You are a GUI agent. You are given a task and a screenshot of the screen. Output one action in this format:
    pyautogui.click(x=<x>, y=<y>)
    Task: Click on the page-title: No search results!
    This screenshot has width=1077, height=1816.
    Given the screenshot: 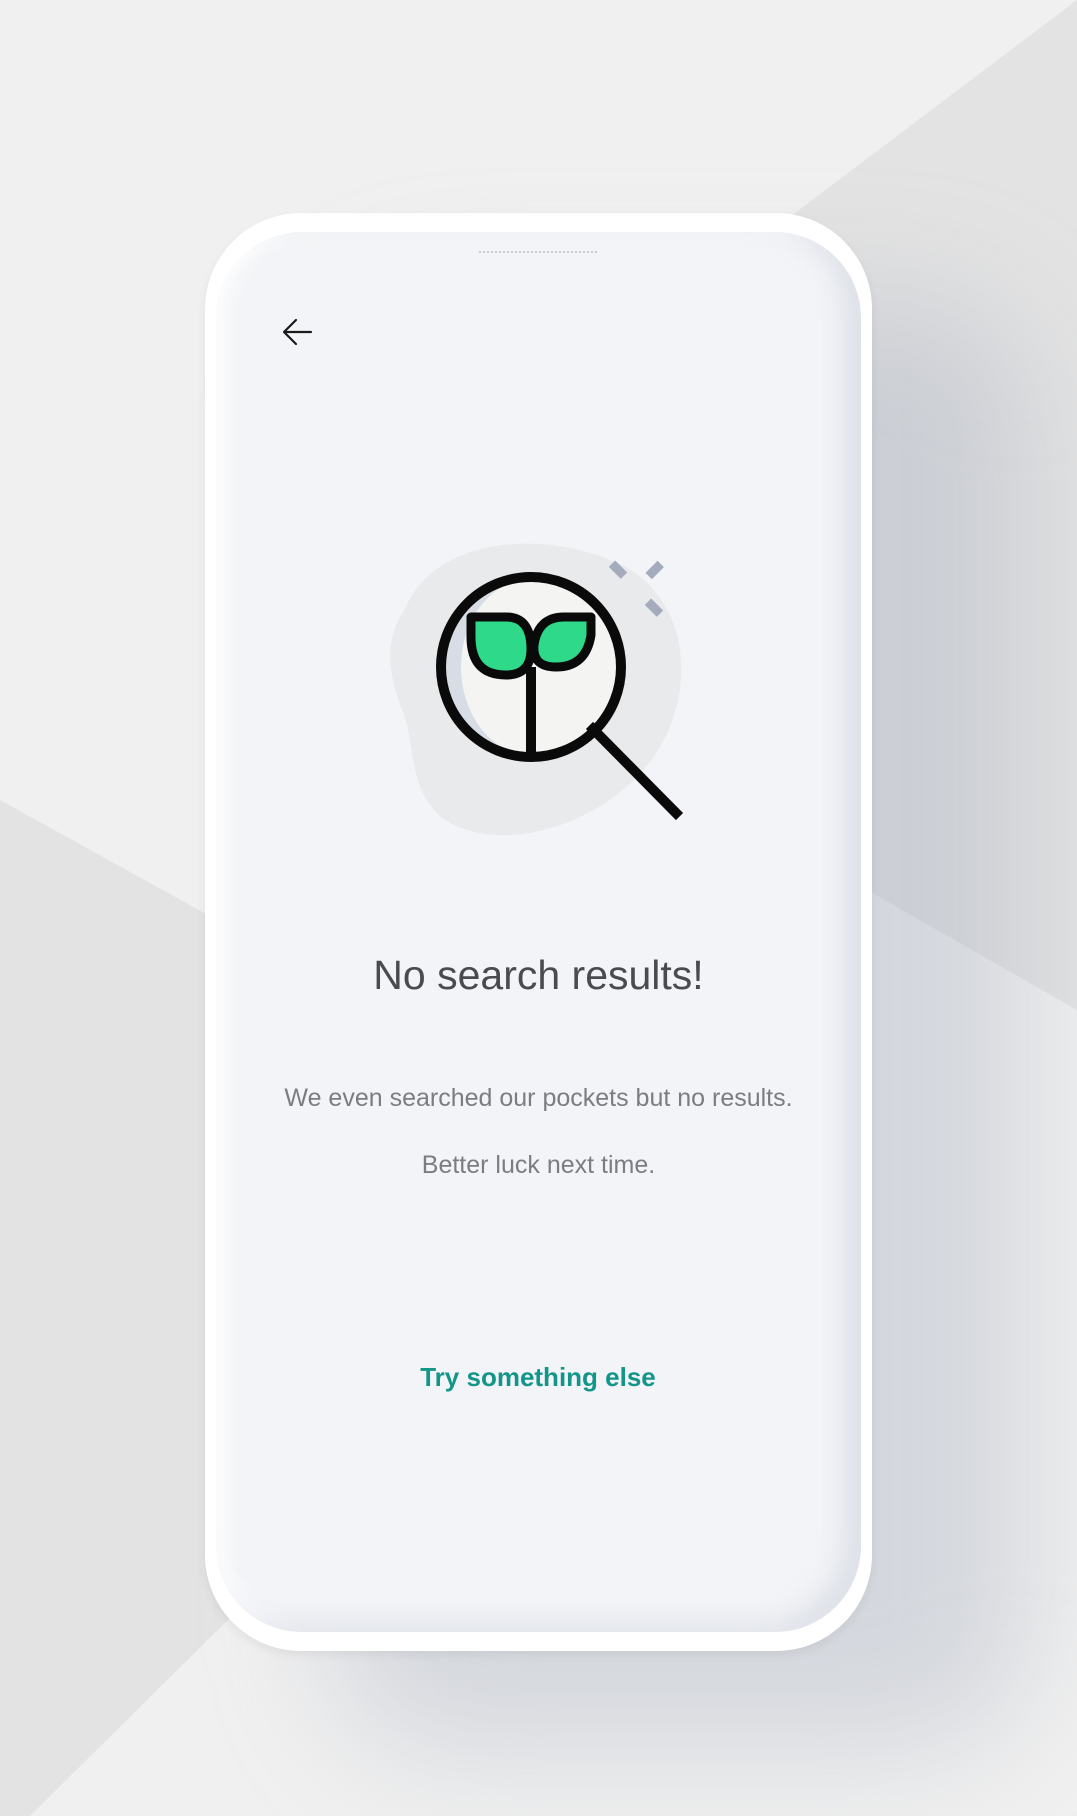 What is the action you would take?
    pyautogui.click(x=538, y=975)
    